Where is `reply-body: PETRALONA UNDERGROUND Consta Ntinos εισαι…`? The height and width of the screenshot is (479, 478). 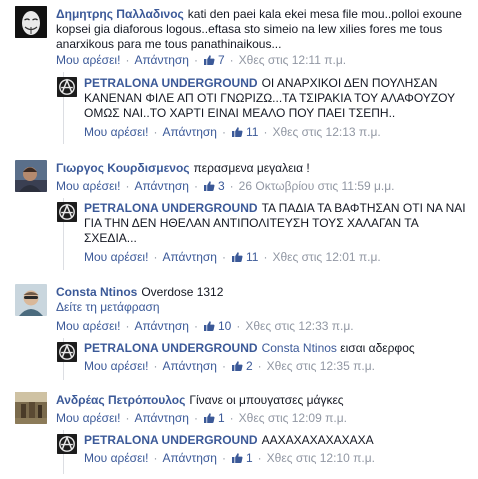 reply-body: PETRALONA UNDERGROUND Consta Ntinos εισαι… is located at coordinates (276, 348).